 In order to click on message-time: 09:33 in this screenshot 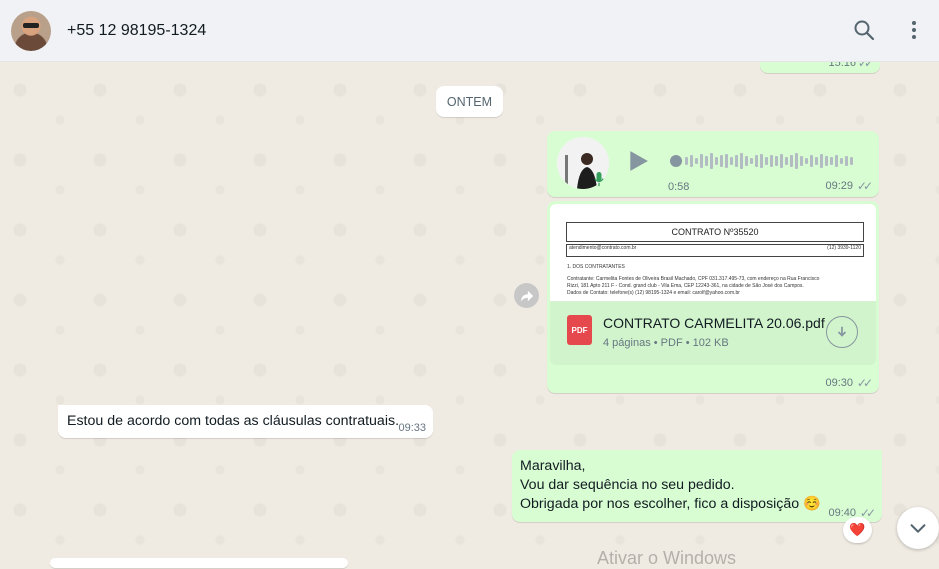, I will do `click(412, 428)`.